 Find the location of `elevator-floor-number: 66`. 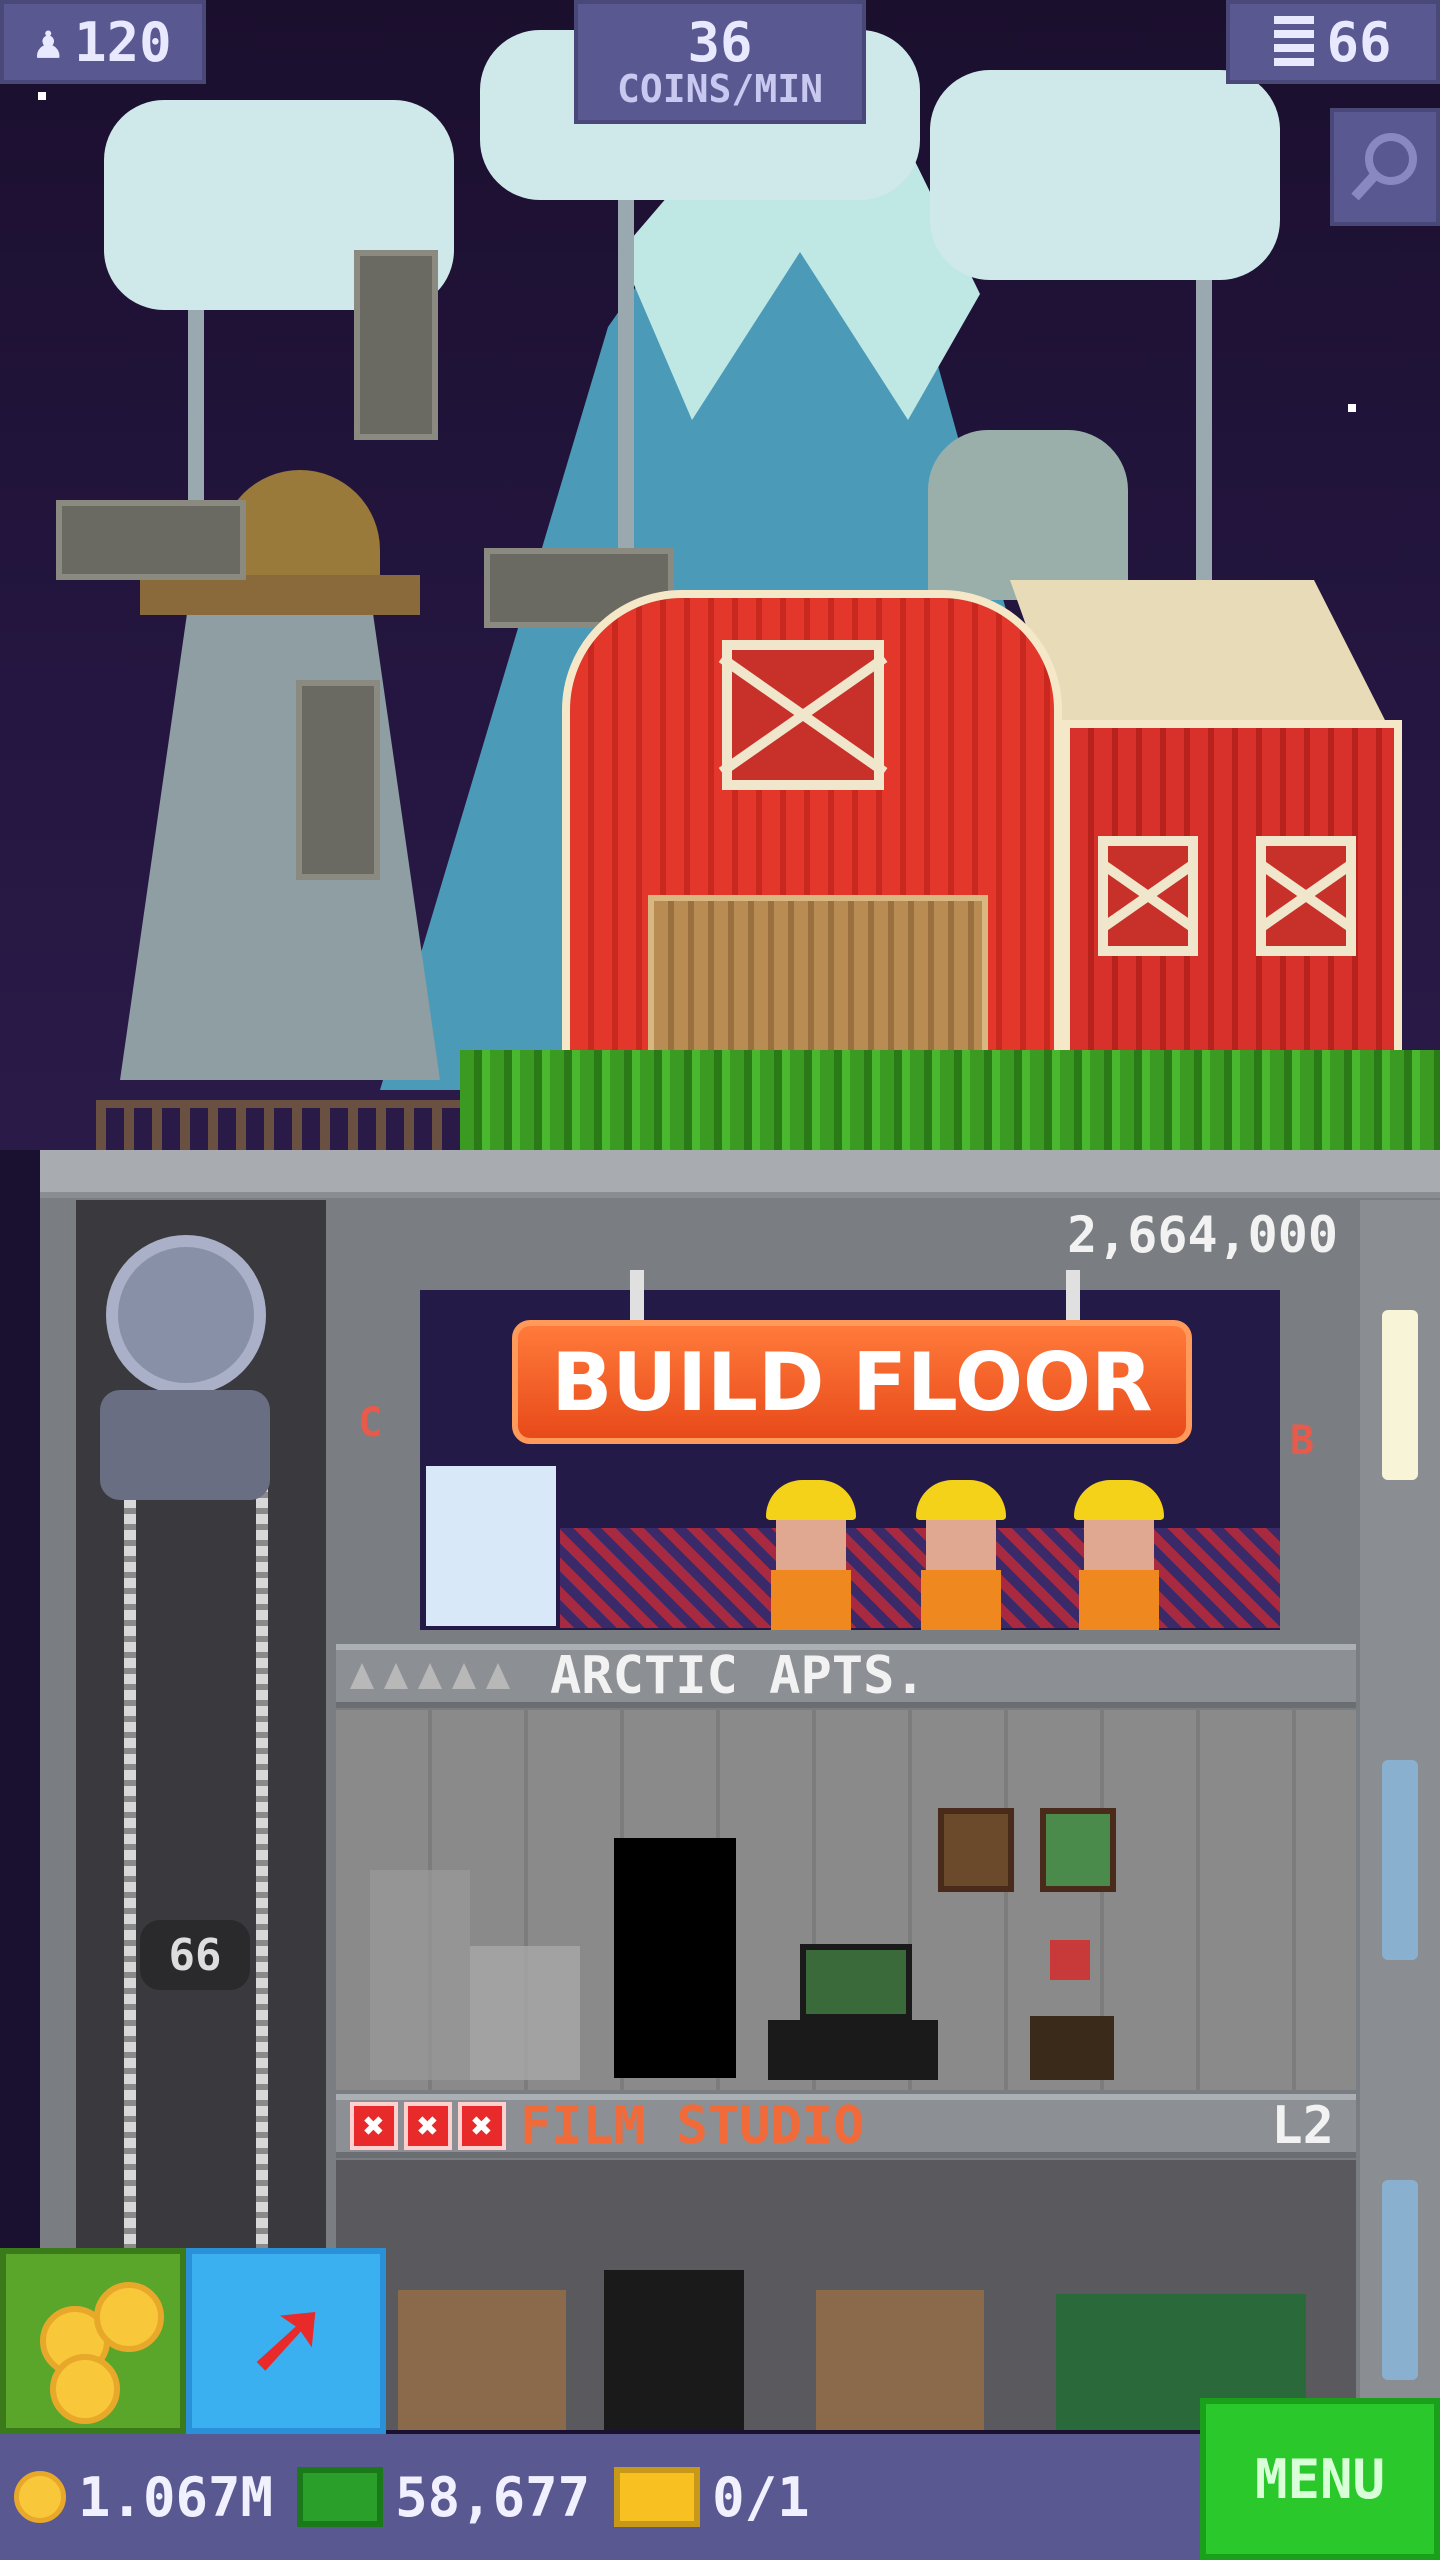

elevator-floor-number: 66 is located at coordinates (195, 1955).